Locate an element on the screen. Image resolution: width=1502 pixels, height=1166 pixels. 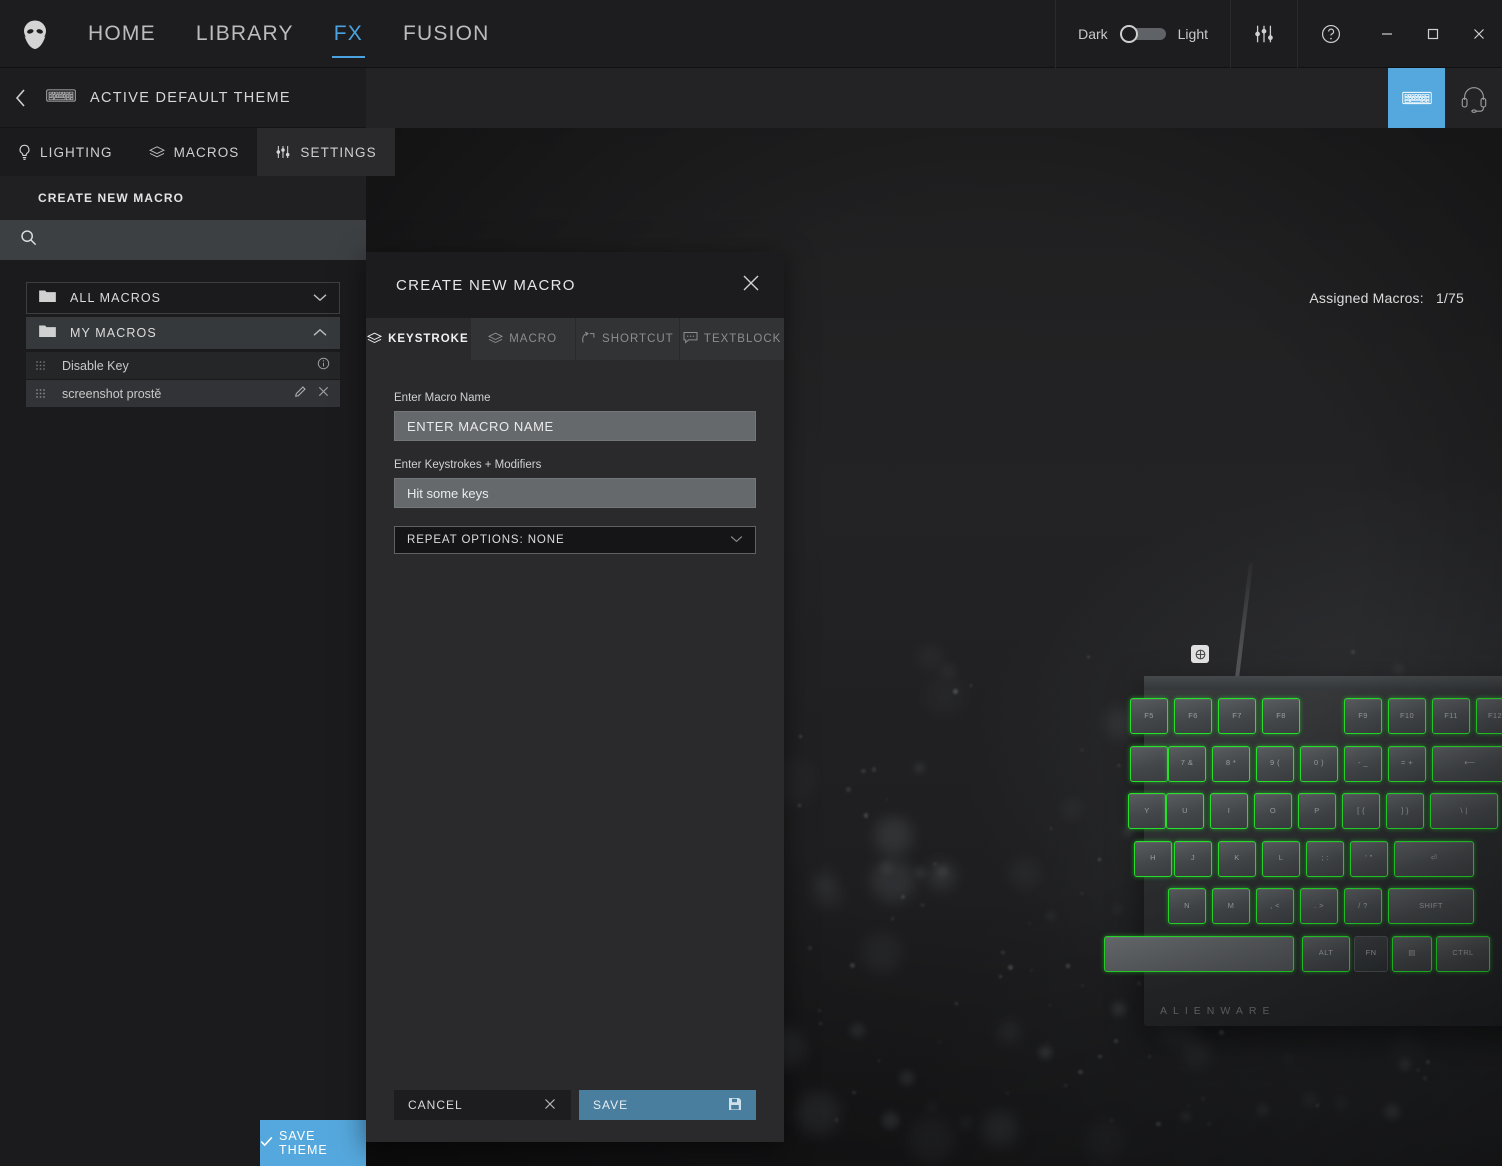
keyboard-key: 8 * is located at coordinates (1231, 763).